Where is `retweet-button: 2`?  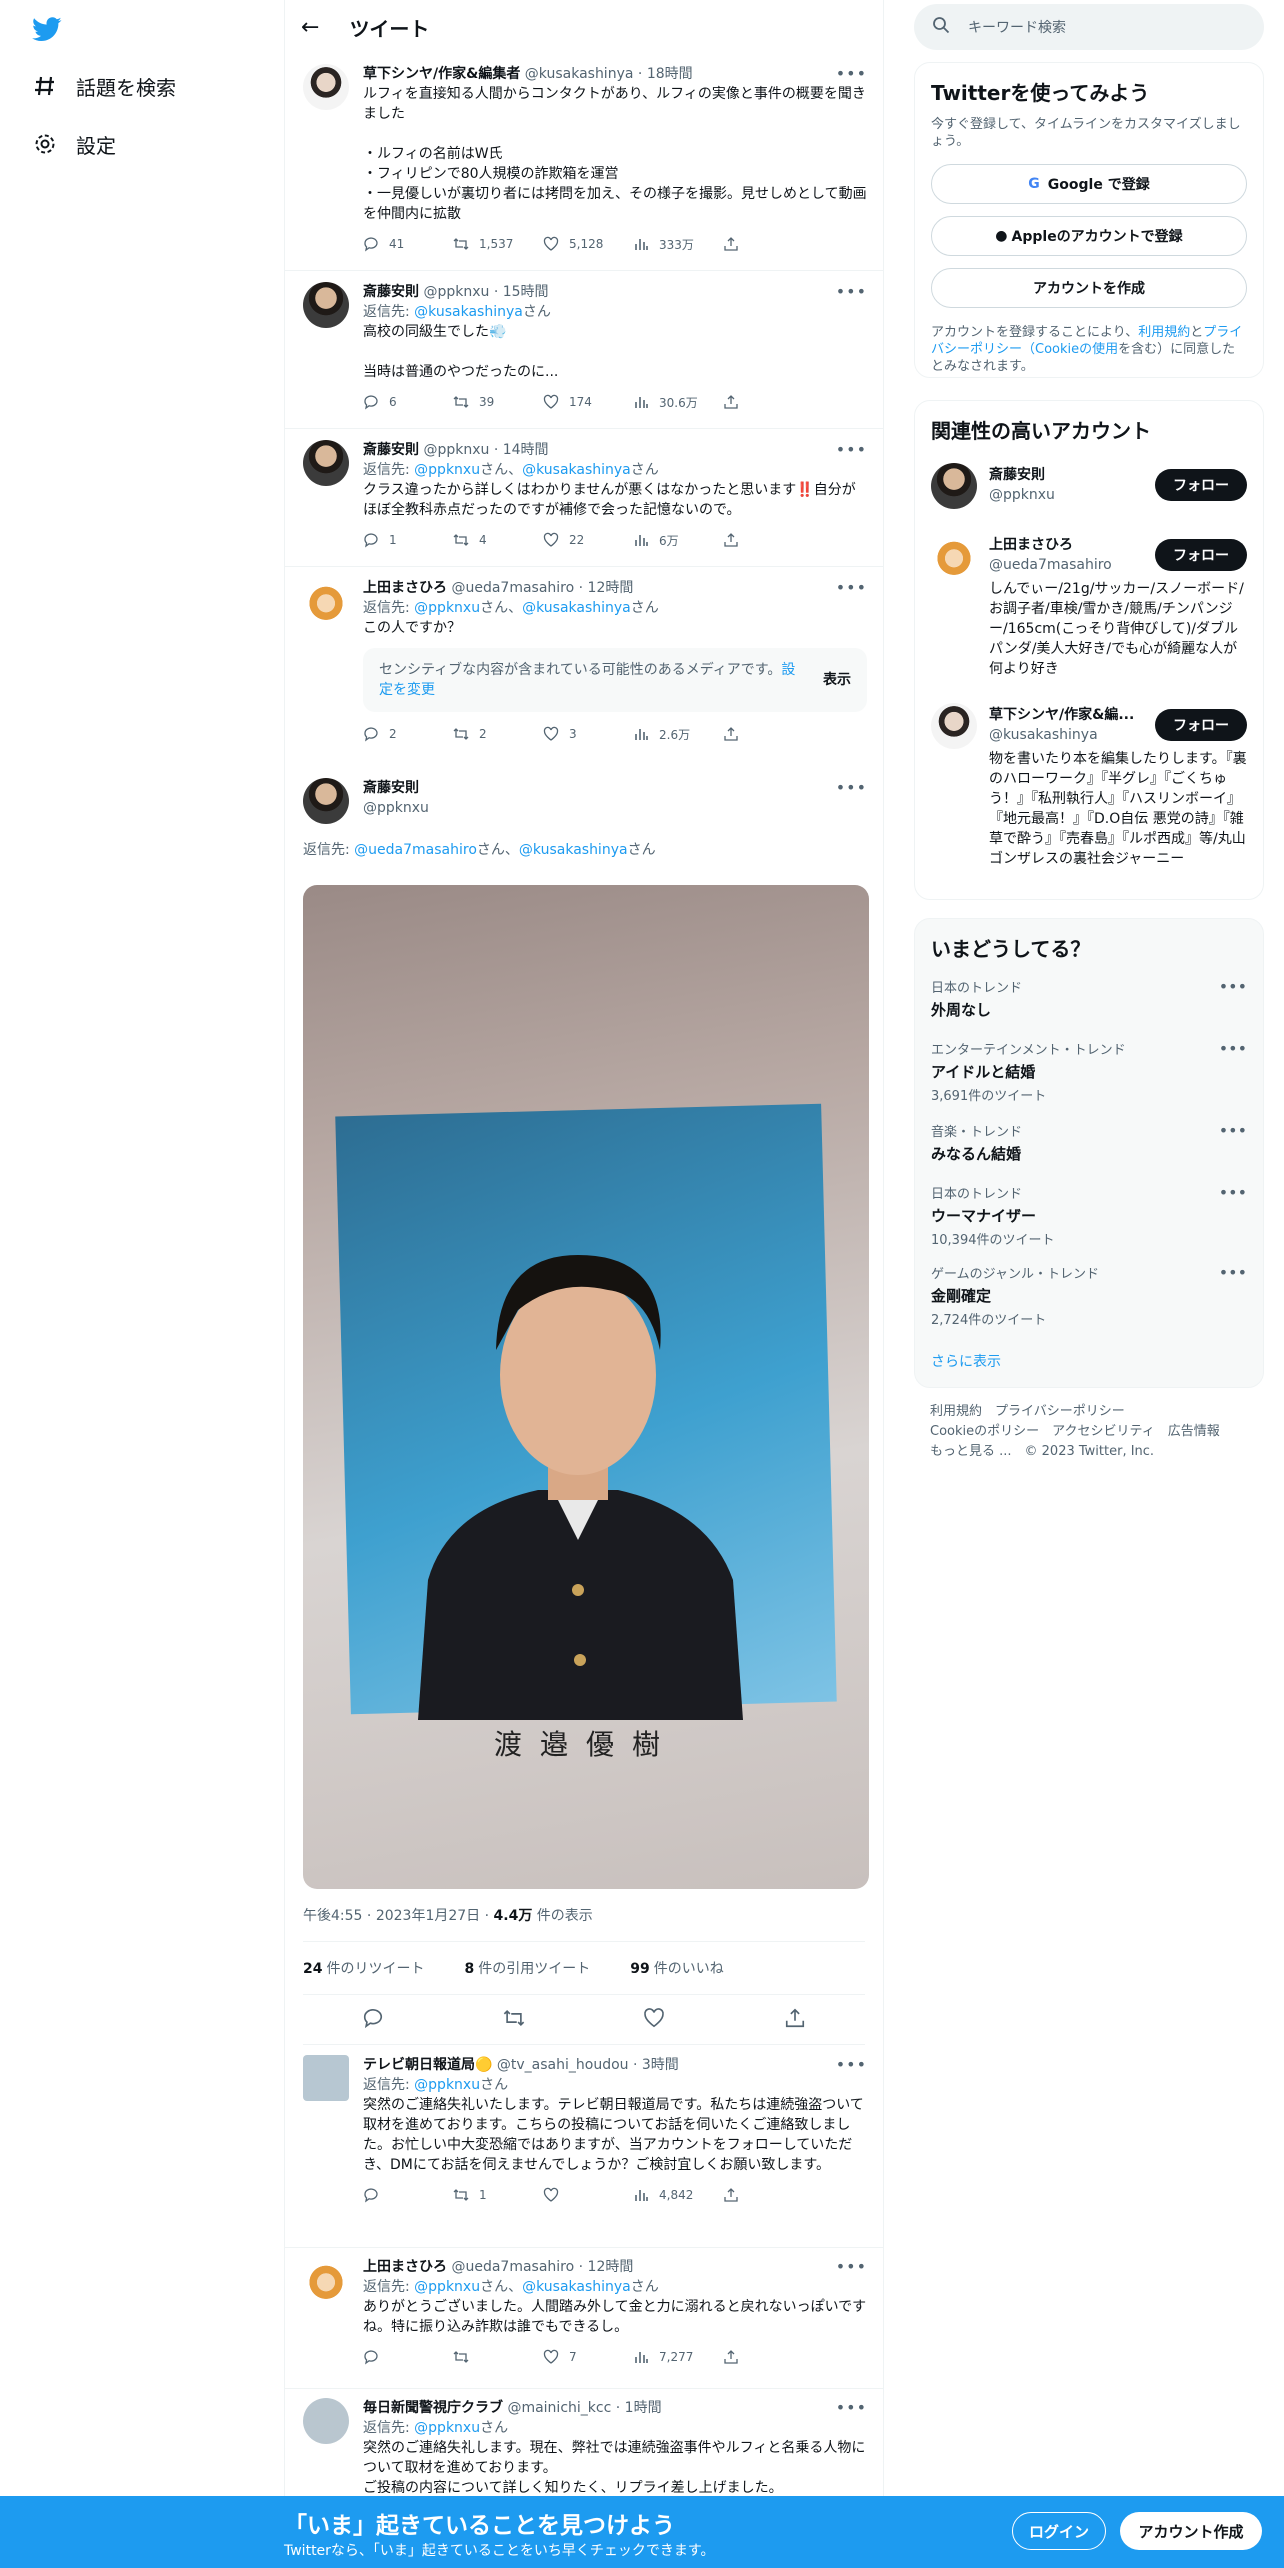 retweet-button: 2 is located at coordinates (498, 734).